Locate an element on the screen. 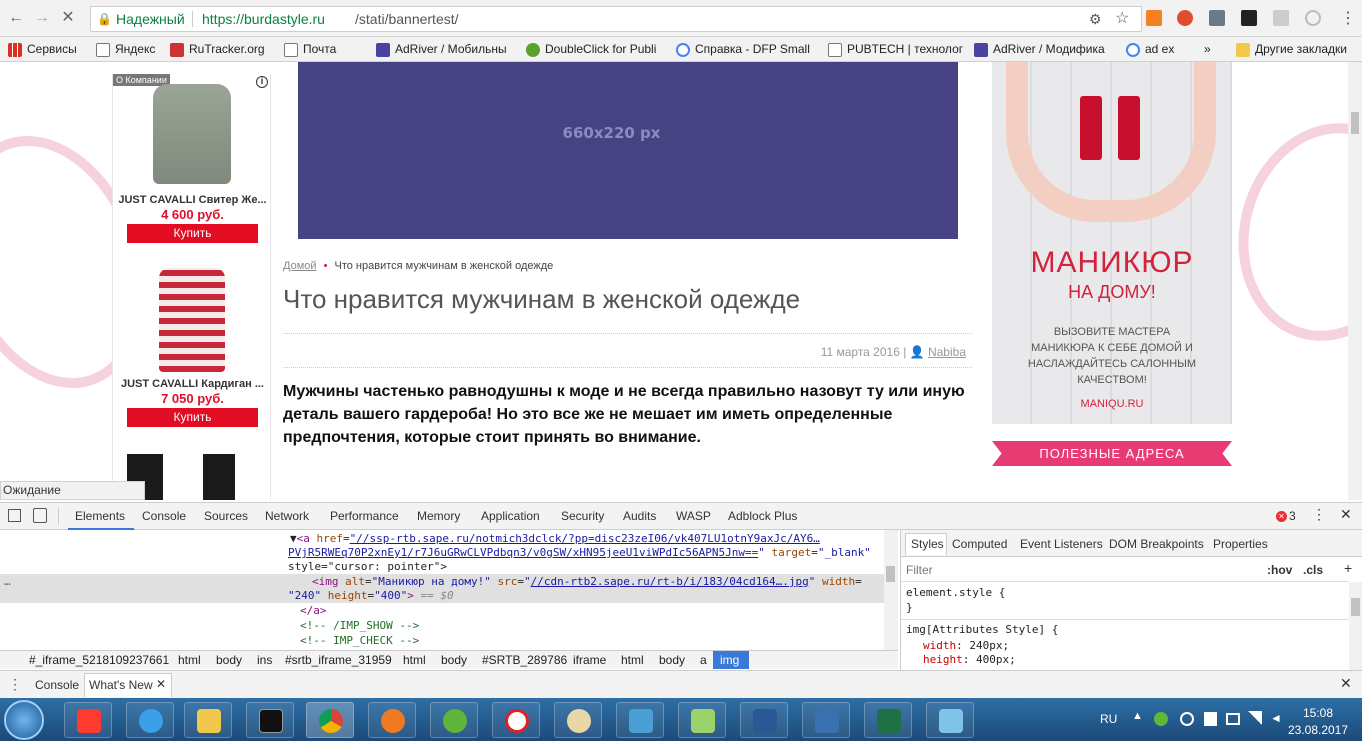 This screenshot has width=1362, height=741. tab-elements: Elements is located at coordinates (100, 516).